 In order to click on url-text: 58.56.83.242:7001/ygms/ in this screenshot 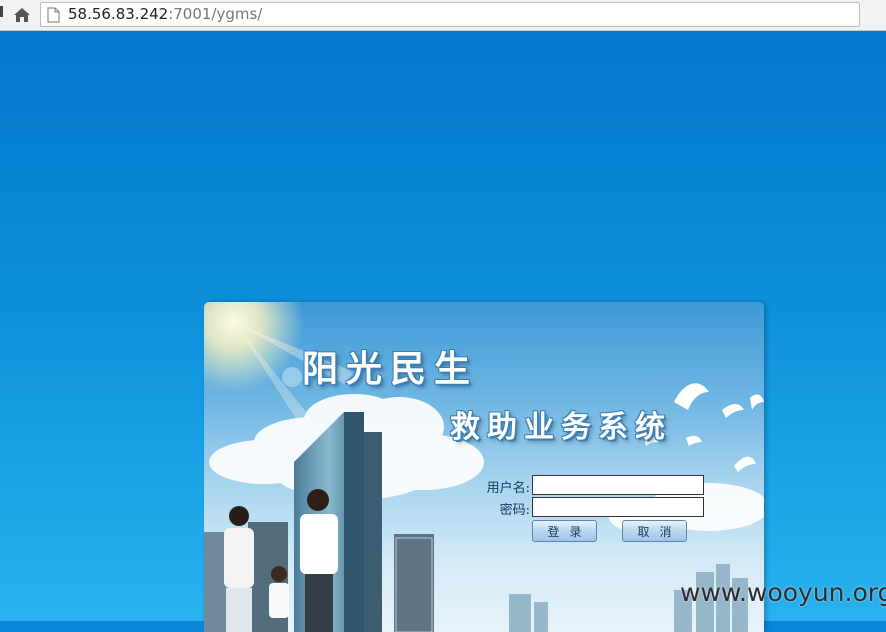, I will do `click(165, 14)`.